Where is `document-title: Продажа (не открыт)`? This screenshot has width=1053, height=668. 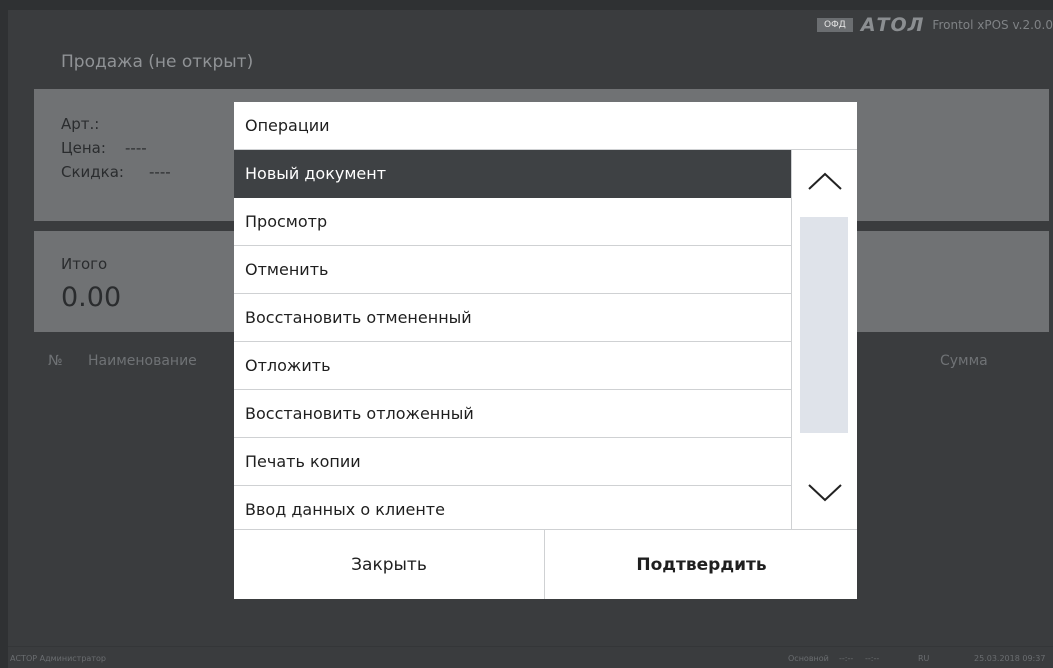
document-title: Продажа (не открыт) is located at coordinates (157, 62).